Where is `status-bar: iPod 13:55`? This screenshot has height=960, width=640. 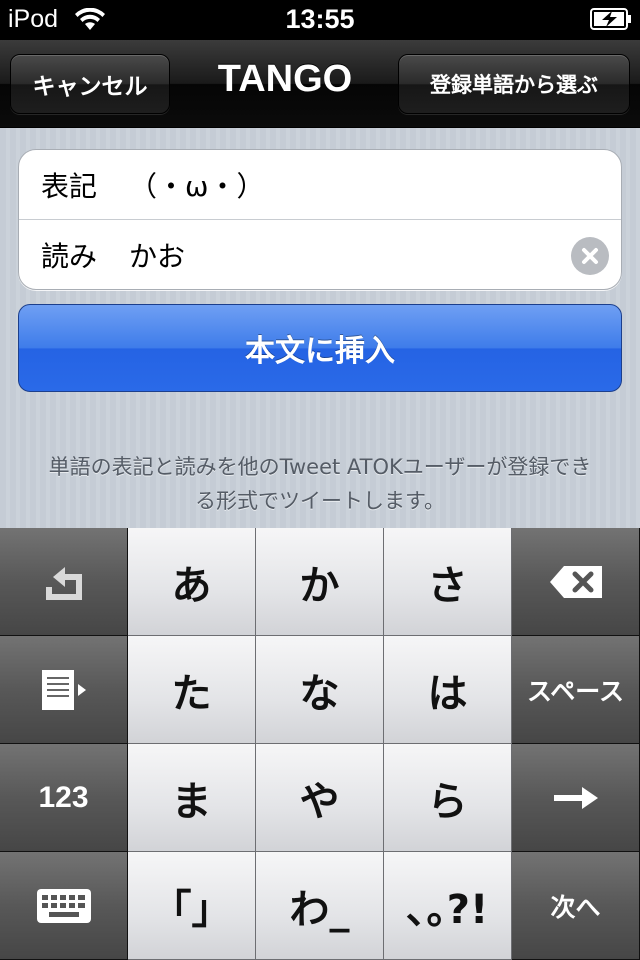
status-bar: iPod 13:55 is located at coordinates (320, 20).